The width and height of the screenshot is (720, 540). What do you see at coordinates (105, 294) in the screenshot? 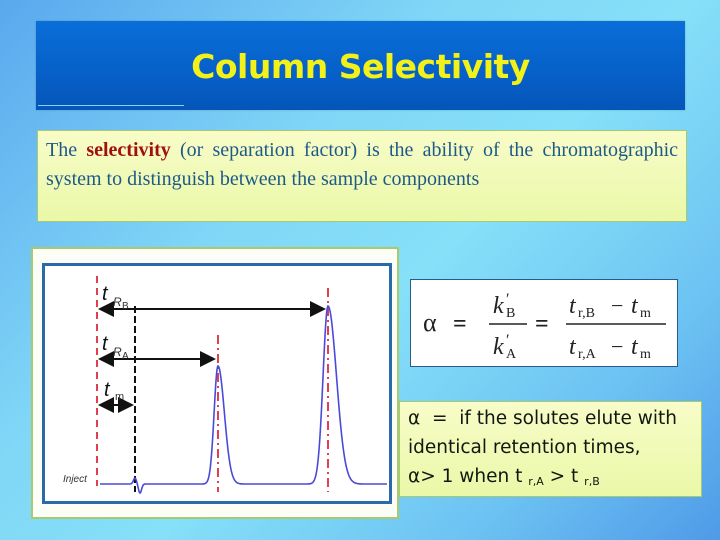
I see `trb-label-t: t` at bounding box center [105, 294].